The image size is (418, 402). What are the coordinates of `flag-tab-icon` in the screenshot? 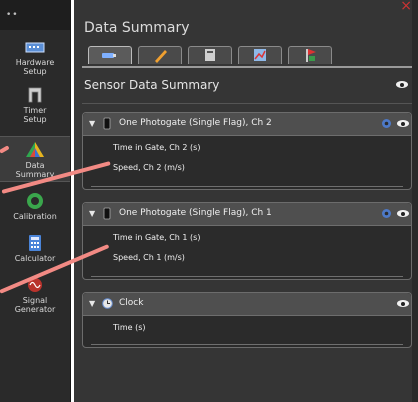 It's located at (311, 55).